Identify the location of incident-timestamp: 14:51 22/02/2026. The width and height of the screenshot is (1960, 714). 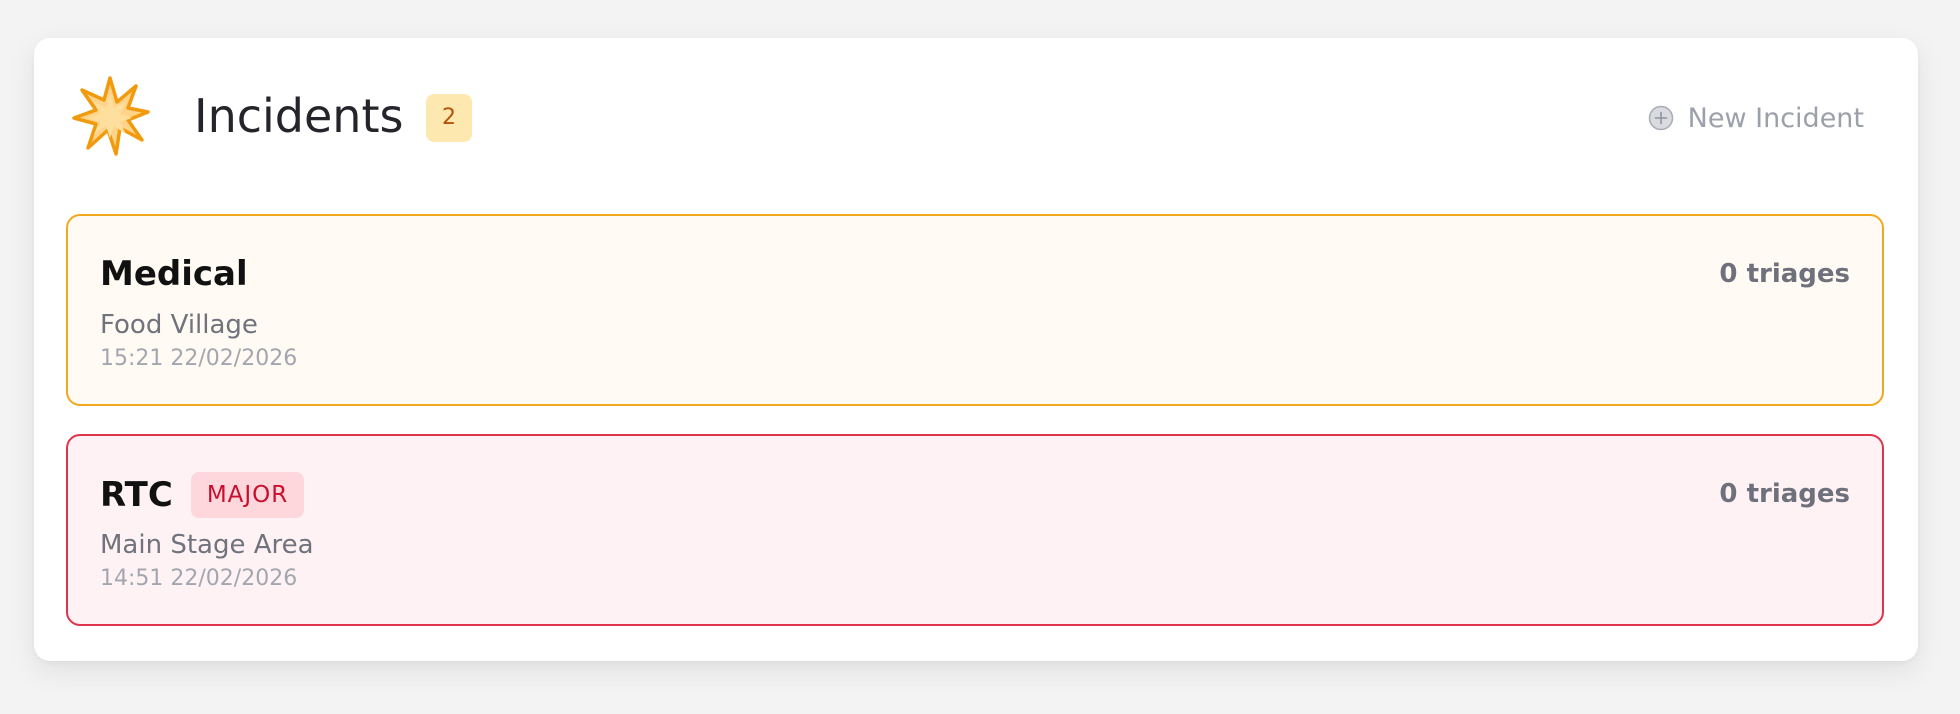
(199, 578).